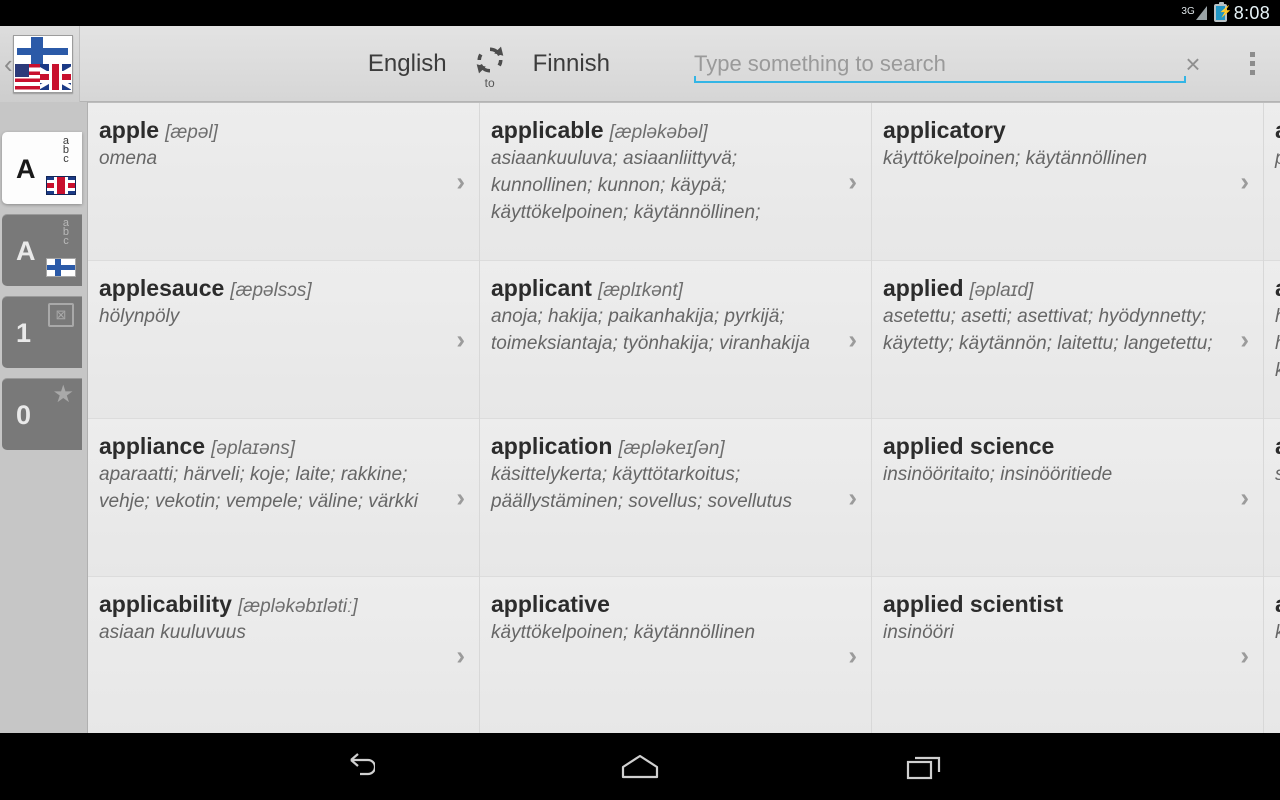  Describe the element at coordinates (940, 79) in the screenshot. I see `search-underline` at that location.